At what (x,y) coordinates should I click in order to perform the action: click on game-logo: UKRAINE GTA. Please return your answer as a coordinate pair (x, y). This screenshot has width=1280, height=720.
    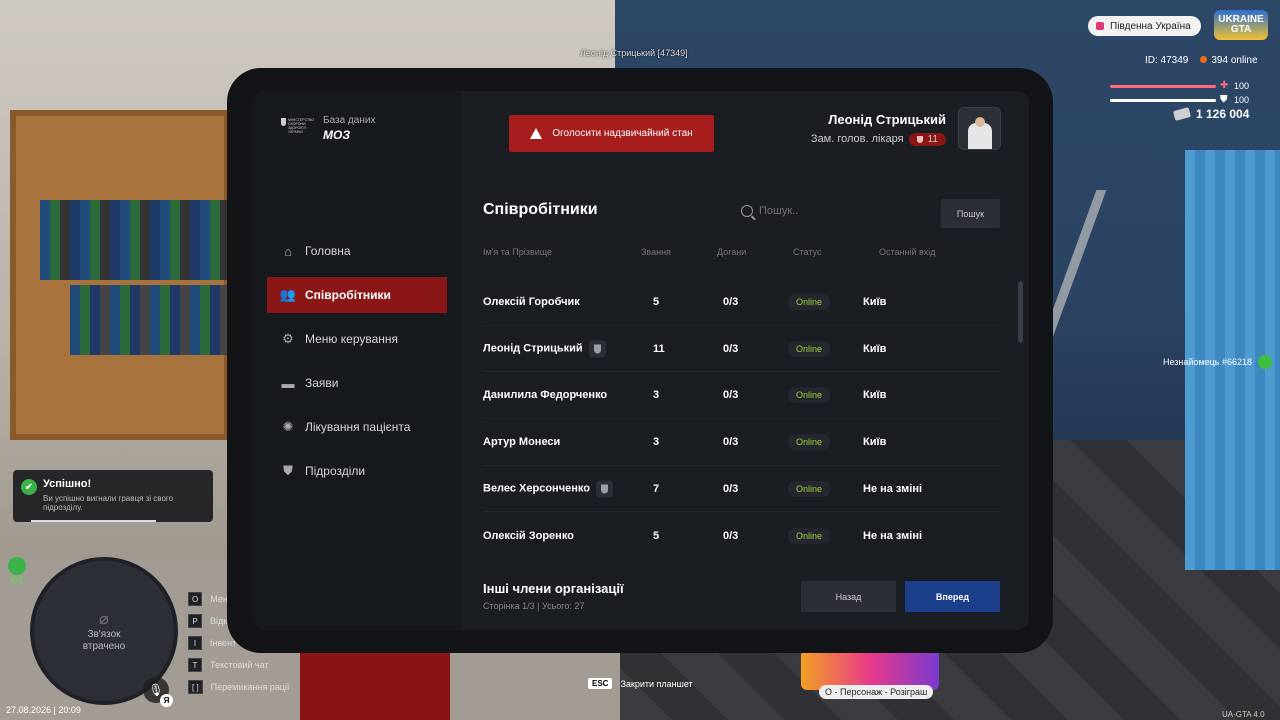
    Looking at the image, I should click on (1241, 25).